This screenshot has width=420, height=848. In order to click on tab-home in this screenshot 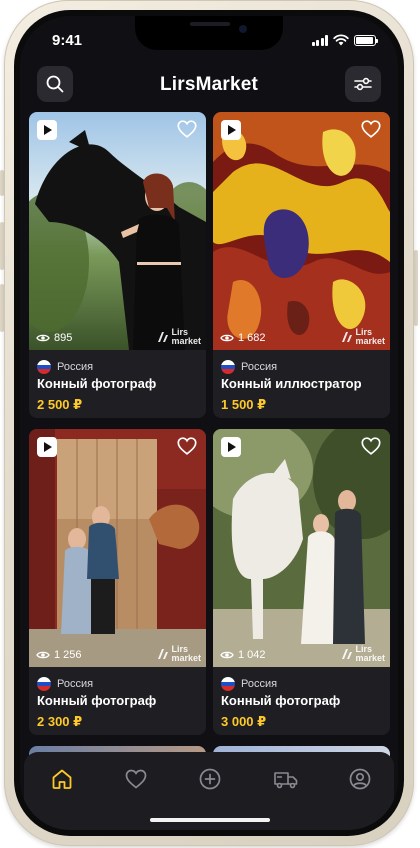, I will do `click(62, 779)`.